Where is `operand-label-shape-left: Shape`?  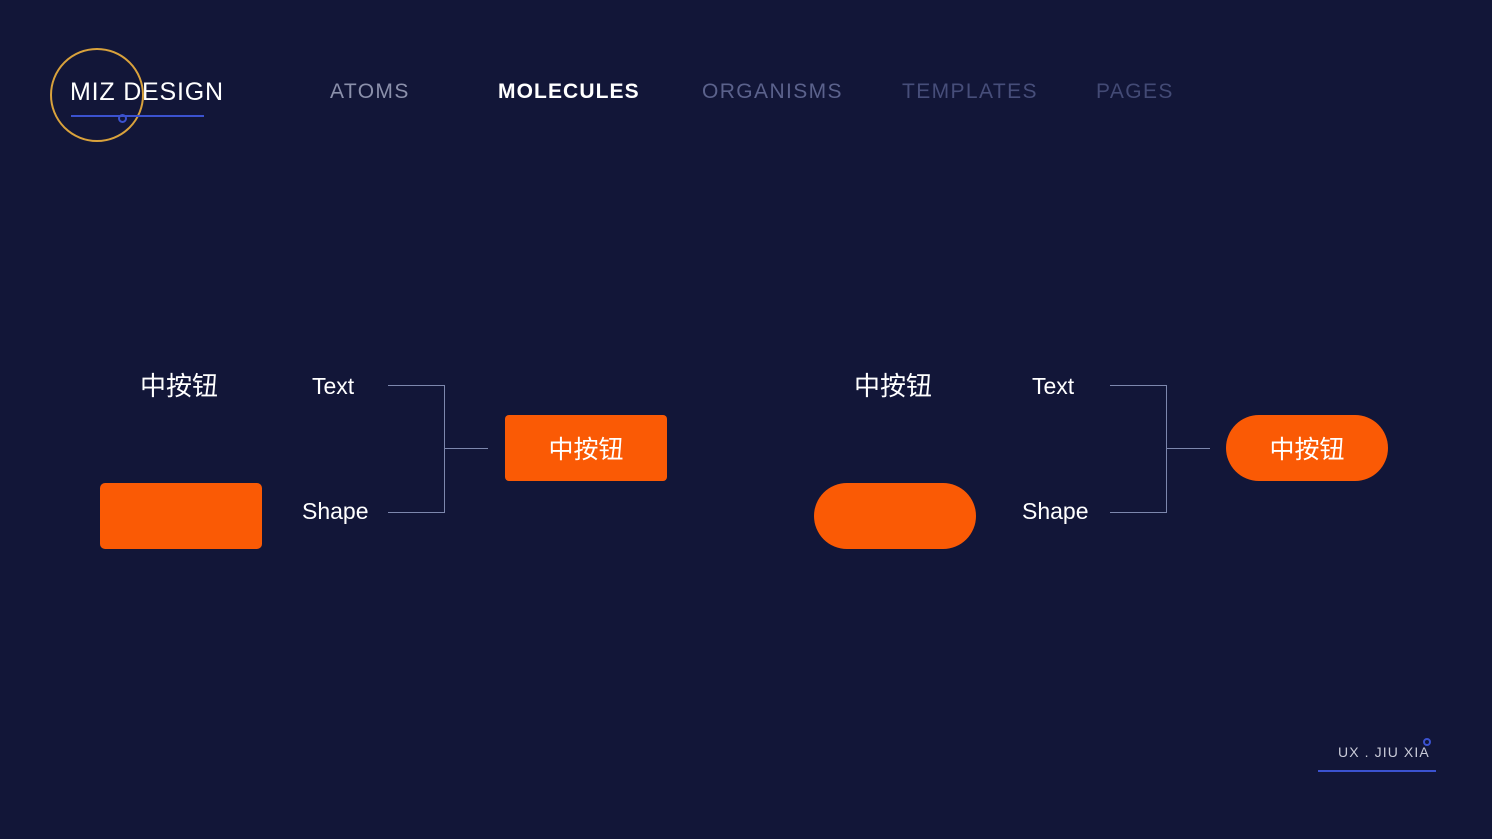
operand-label-shape-left: Shape is located at coordinates (335, 511).